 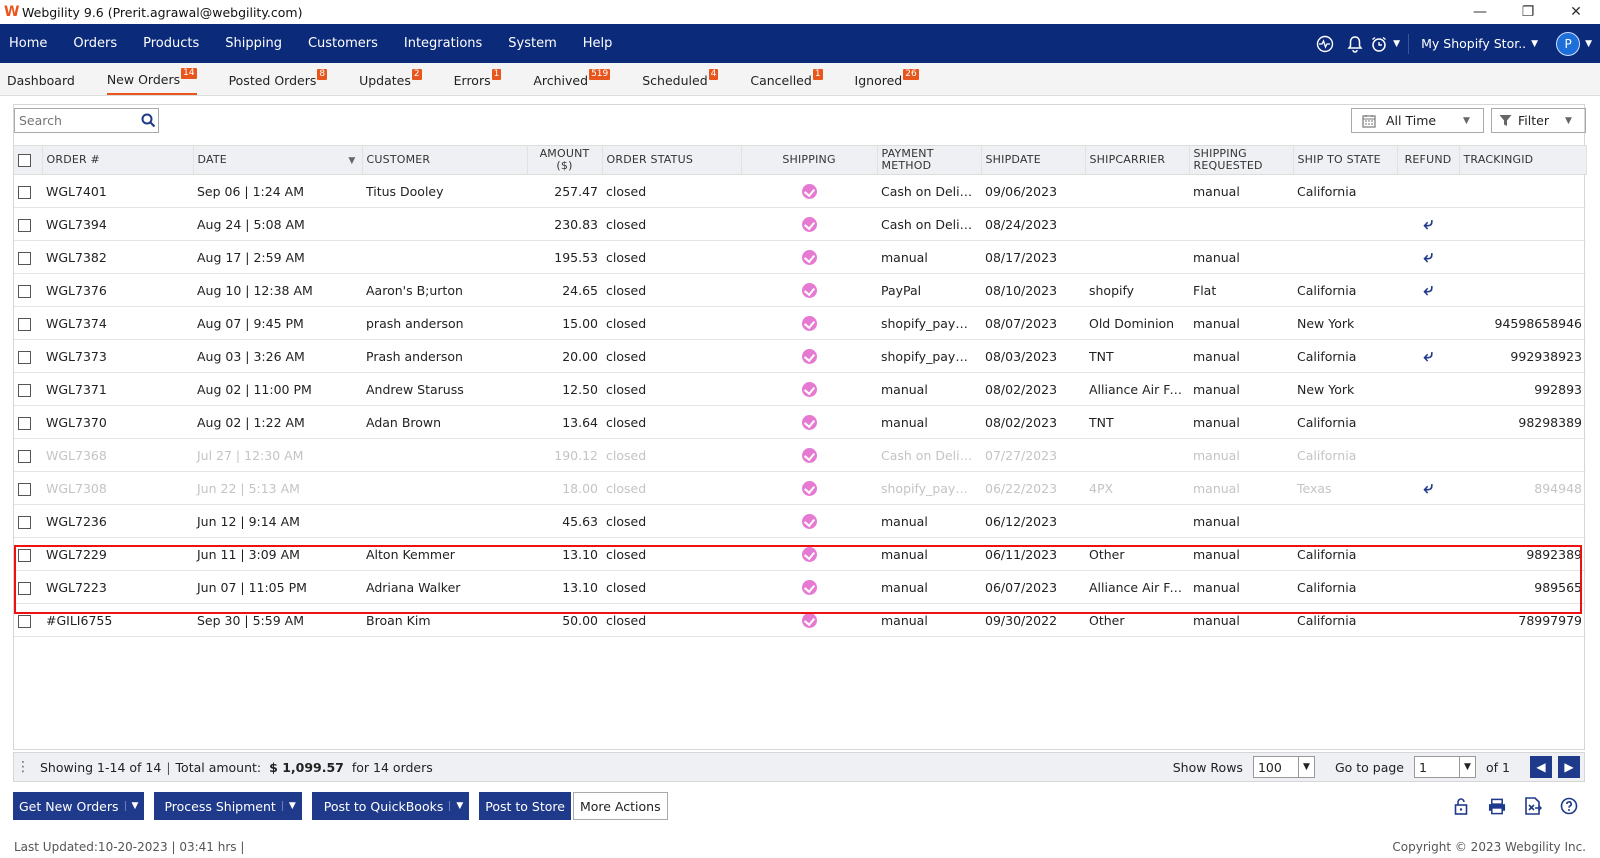 What do you see at coordinates (1497, 806) in the screenshot?
I see `print-icon` at bounding box center [1497, 806].